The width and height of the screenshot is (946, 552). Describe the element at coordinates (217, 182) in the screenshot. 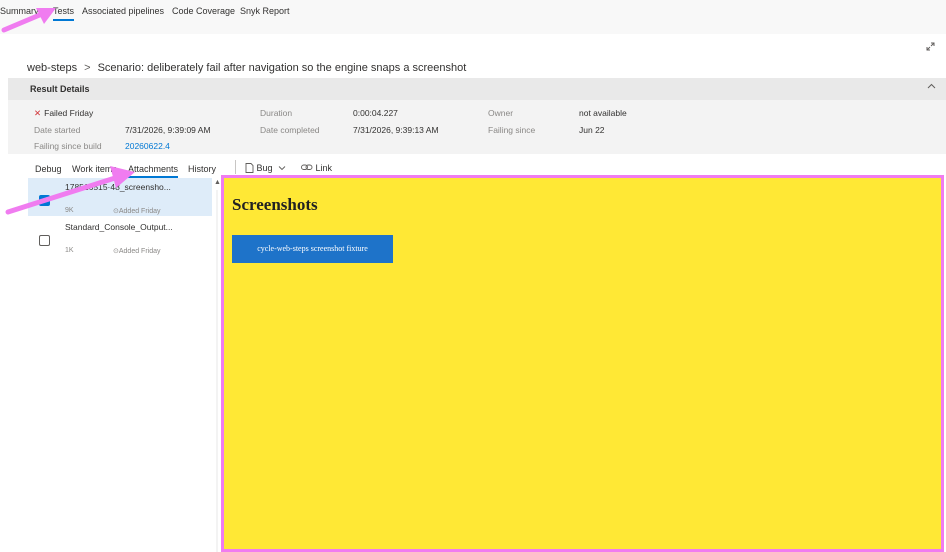

I see `scroll-up-arrow-icon: ▲` at that location.